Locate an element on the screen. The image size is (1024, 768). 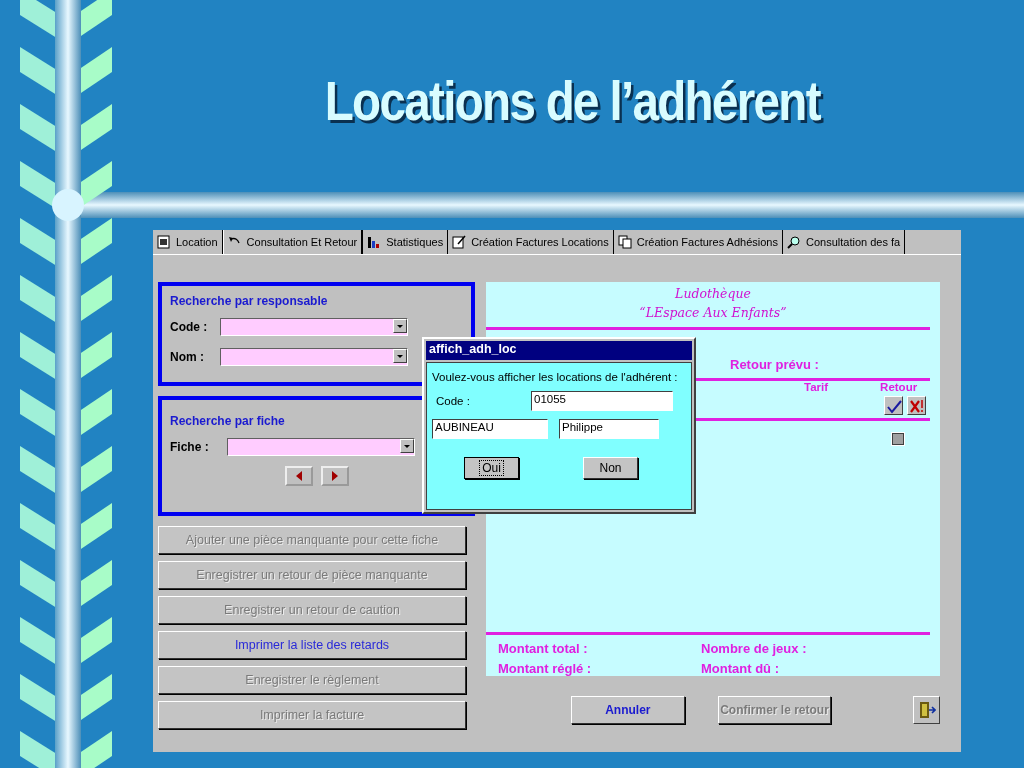
next-button is located at coordinates (334, 476).